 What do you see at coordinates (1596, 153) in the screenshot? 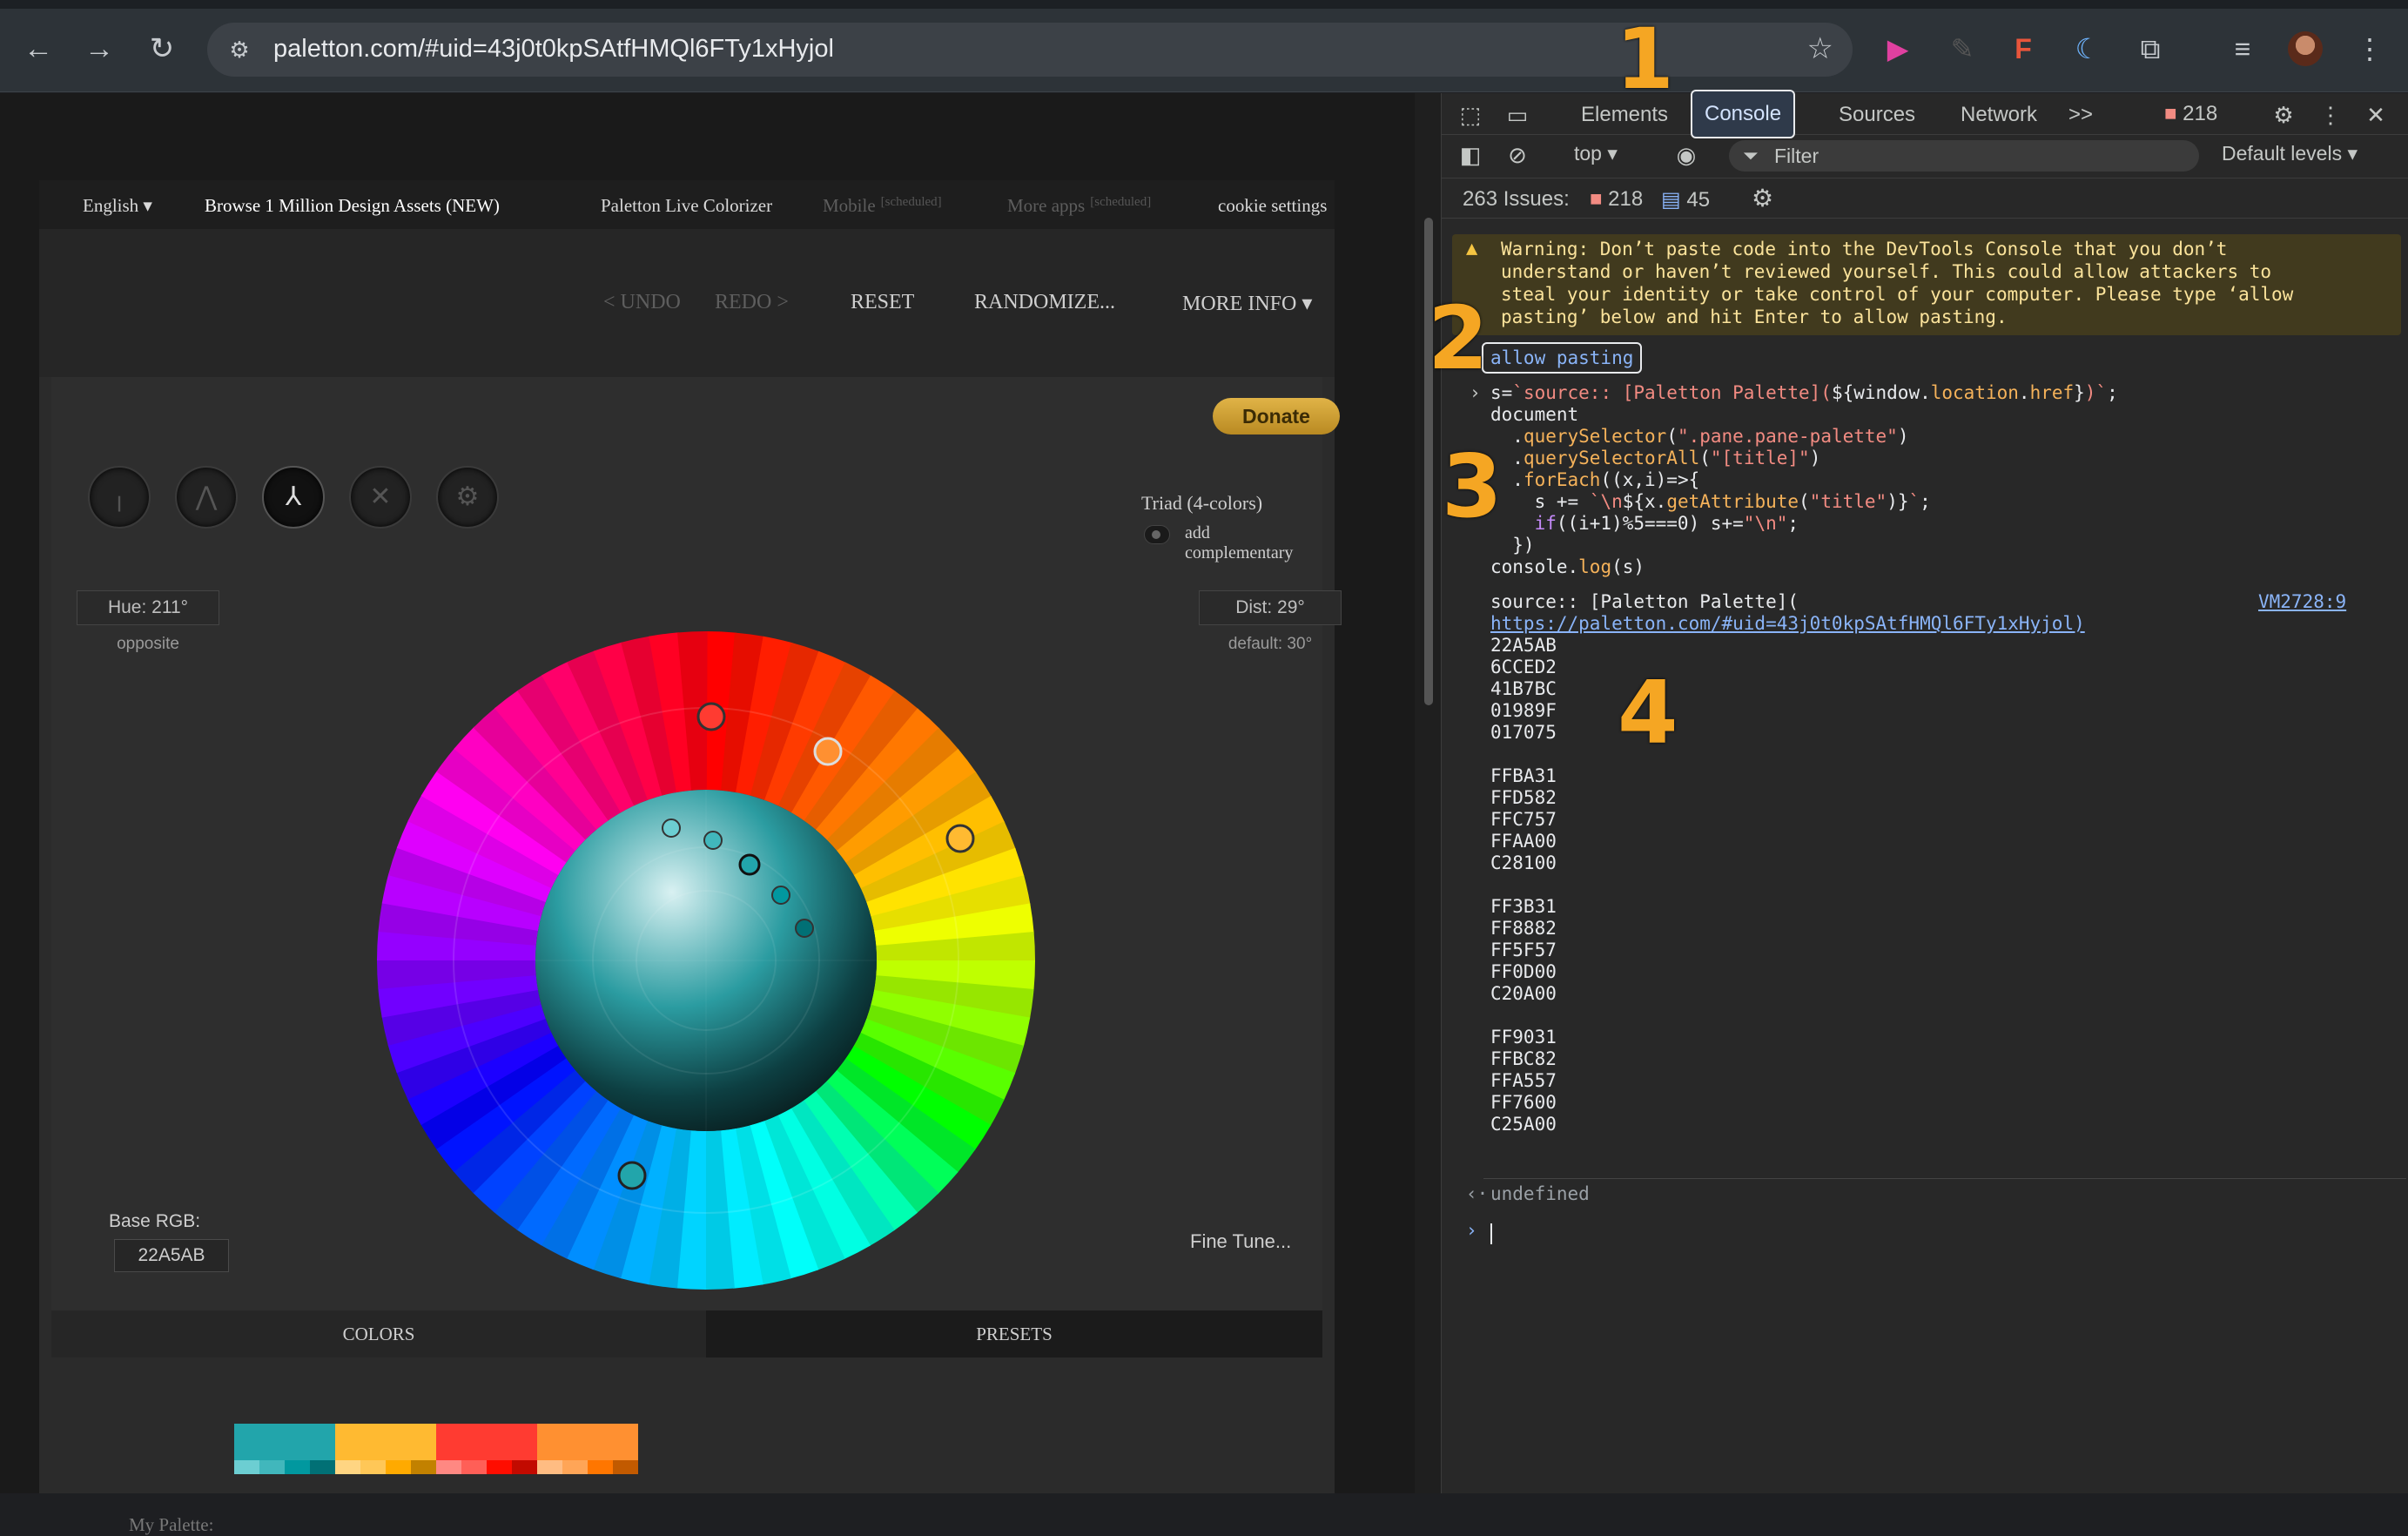
I see `context-select: top ▾` at bounding box center [1596, 153].